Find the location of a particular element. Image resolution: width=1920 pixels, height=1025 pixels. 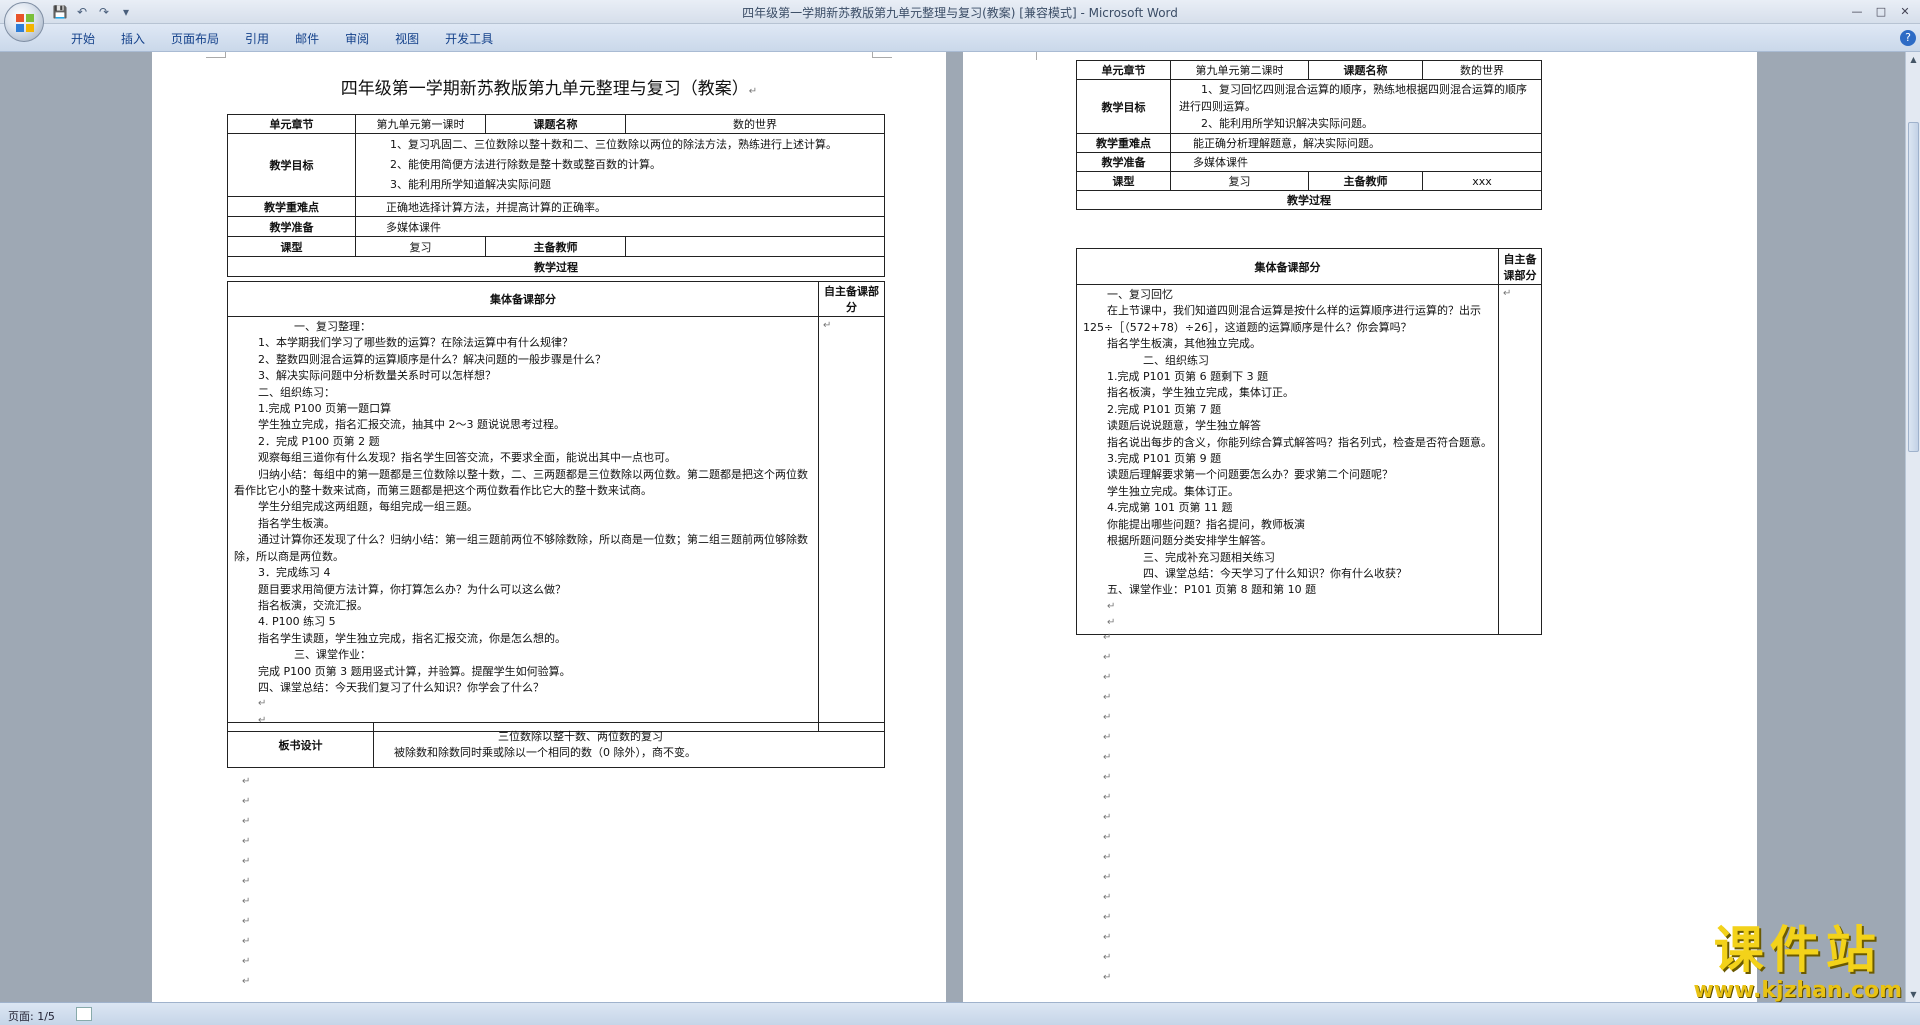

tab-page-layout: 页面布局 is located at coordinates (195, 39).